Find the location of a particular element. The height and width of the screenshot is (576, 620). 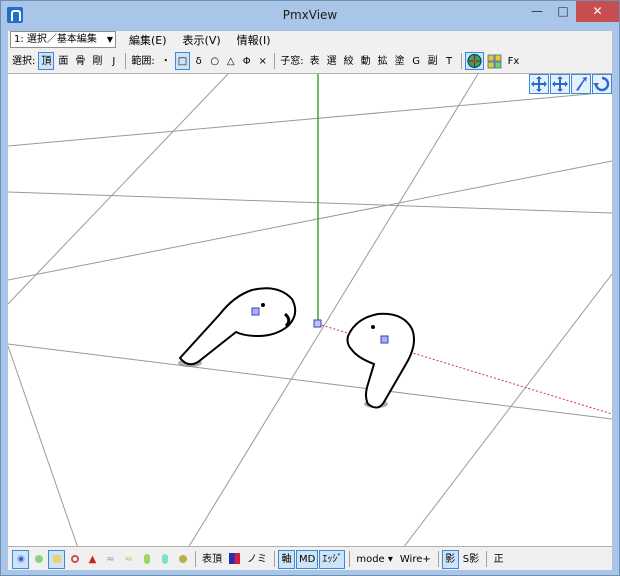

minimize-button: — is located at coordinates (537, 11).